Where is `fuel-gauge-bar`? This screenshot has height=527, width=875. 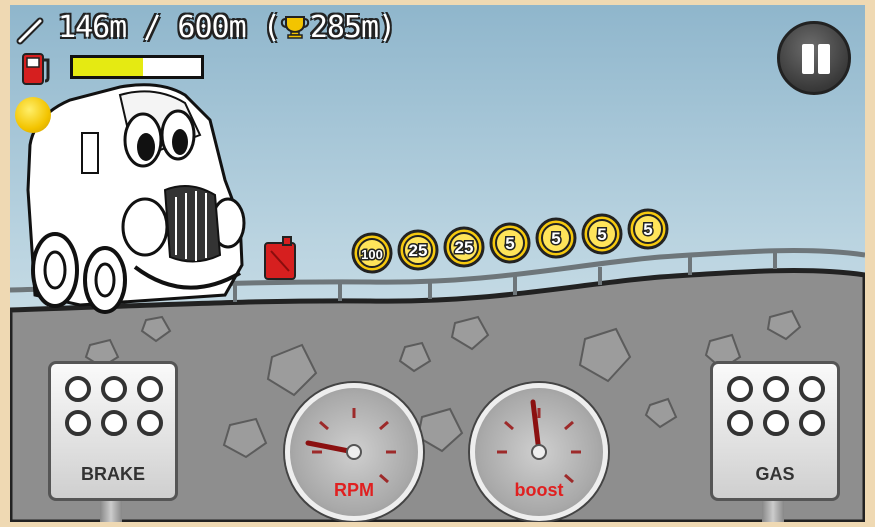 fuel-gauge-bar is located at coordinates (137, 67).